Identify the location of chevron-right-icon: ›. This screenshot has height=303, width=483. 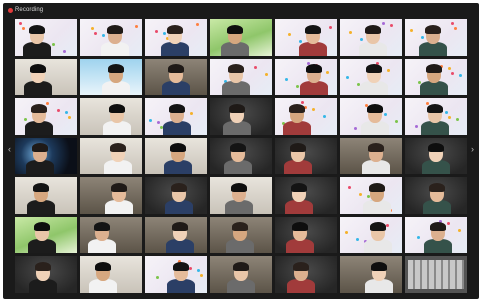
(472, 149).